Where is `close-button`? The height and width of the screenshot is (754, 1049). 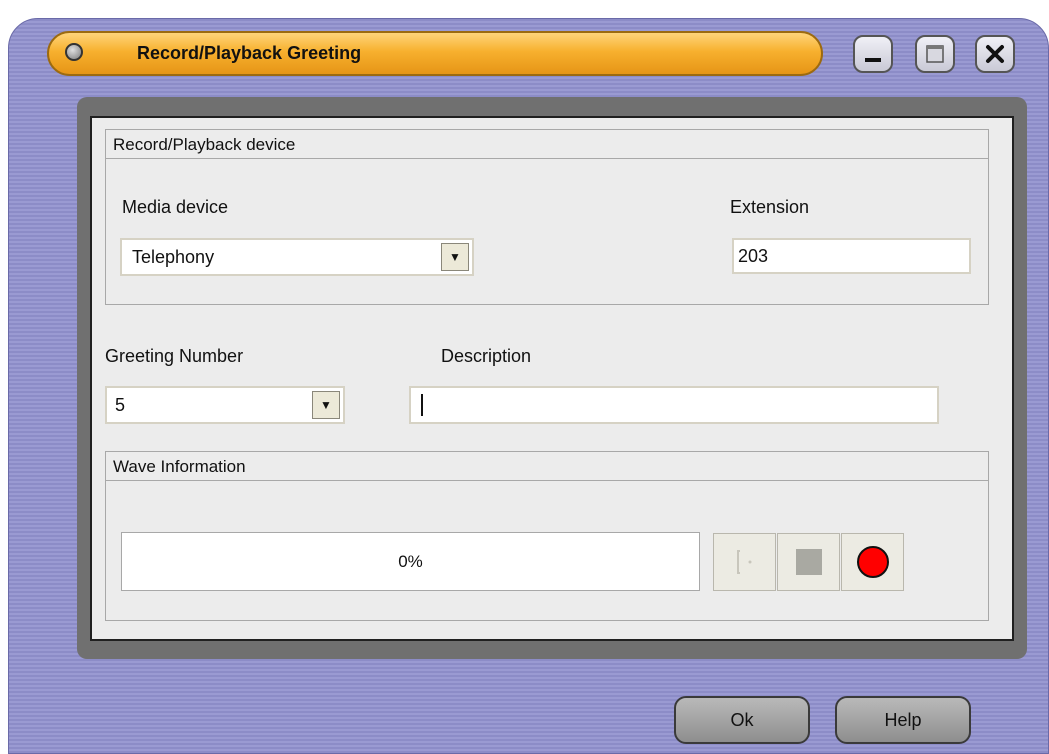 close-button is located at coordinates (995, 54).